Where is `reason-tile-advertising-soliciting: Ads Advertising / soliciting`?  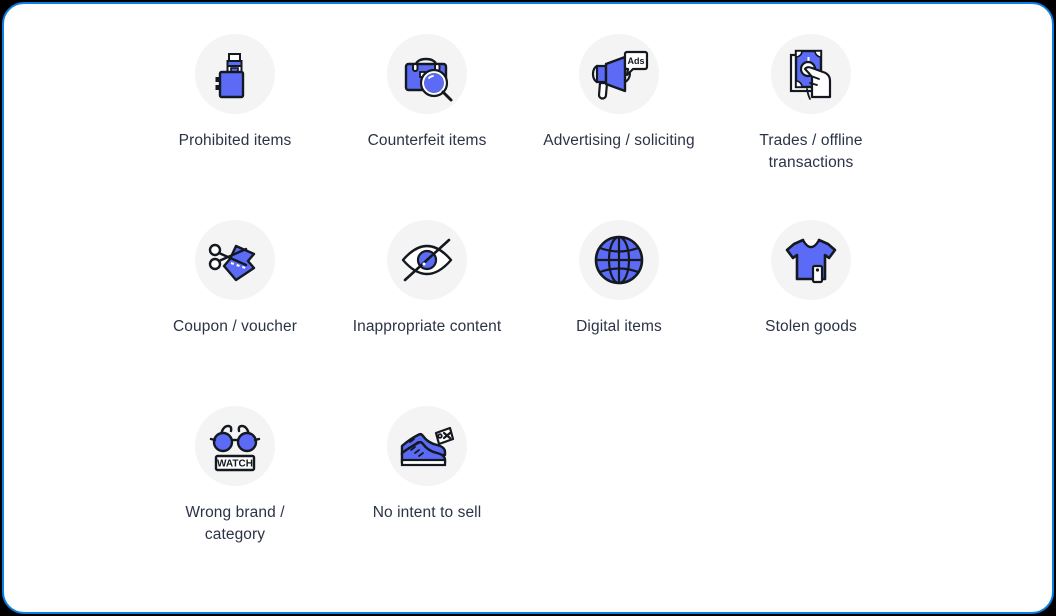
reason-tile-advertising-soliciting: Ads Advertising / soliciting is located at coordinates (619, 121).